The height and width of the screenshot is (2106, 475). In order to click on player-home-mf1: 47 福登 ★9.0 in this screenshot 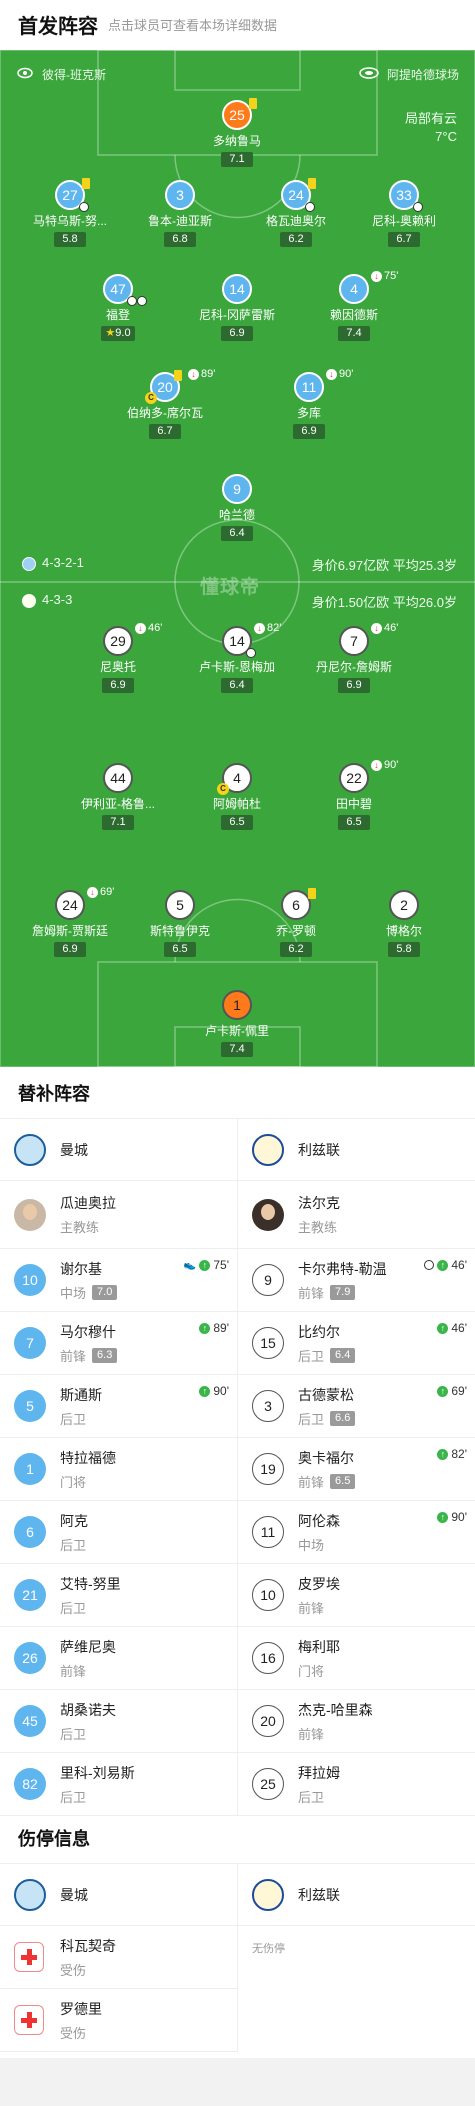, I will do `click(118, 307)`.